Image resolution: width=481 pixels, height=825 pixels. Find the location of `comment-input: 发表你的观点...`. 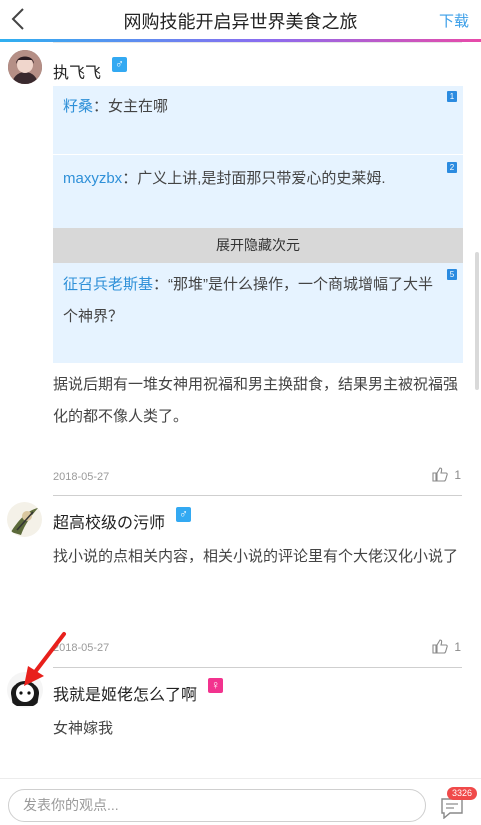

comment-input: 发表你的观点... is located at coordinates (217, 805).